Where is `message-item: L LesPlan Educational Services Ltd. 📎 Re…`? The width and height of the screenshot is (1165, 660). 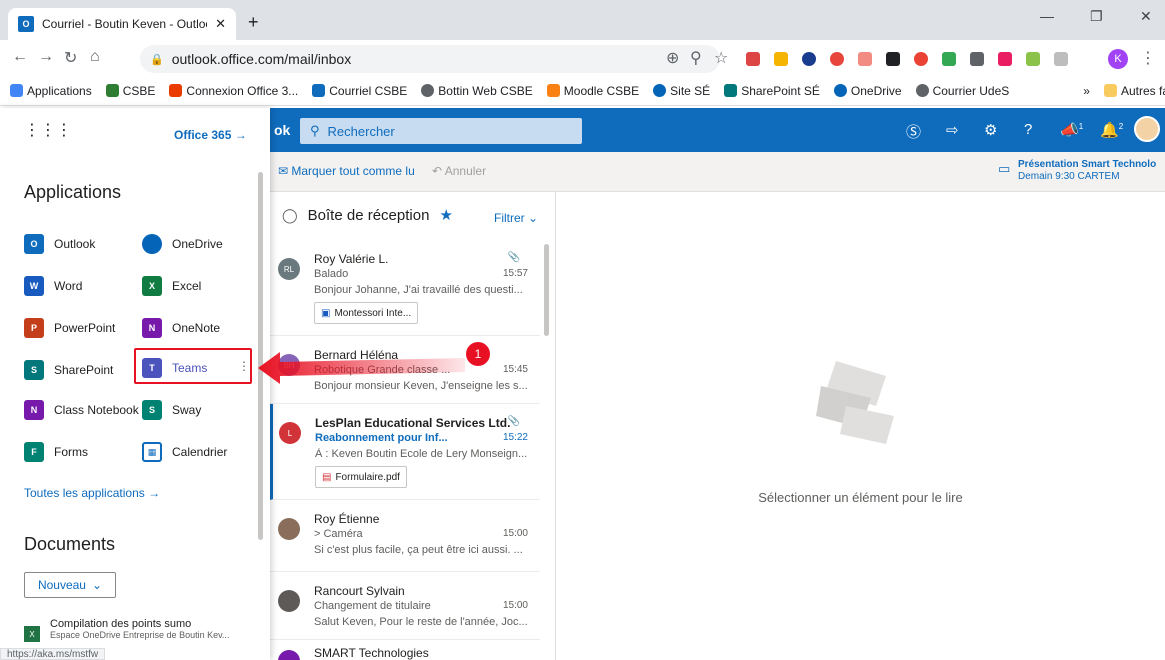
message-item: L LesPlan Educational Services Ltd. 📎 Re… is located at coordinates (405, 452).